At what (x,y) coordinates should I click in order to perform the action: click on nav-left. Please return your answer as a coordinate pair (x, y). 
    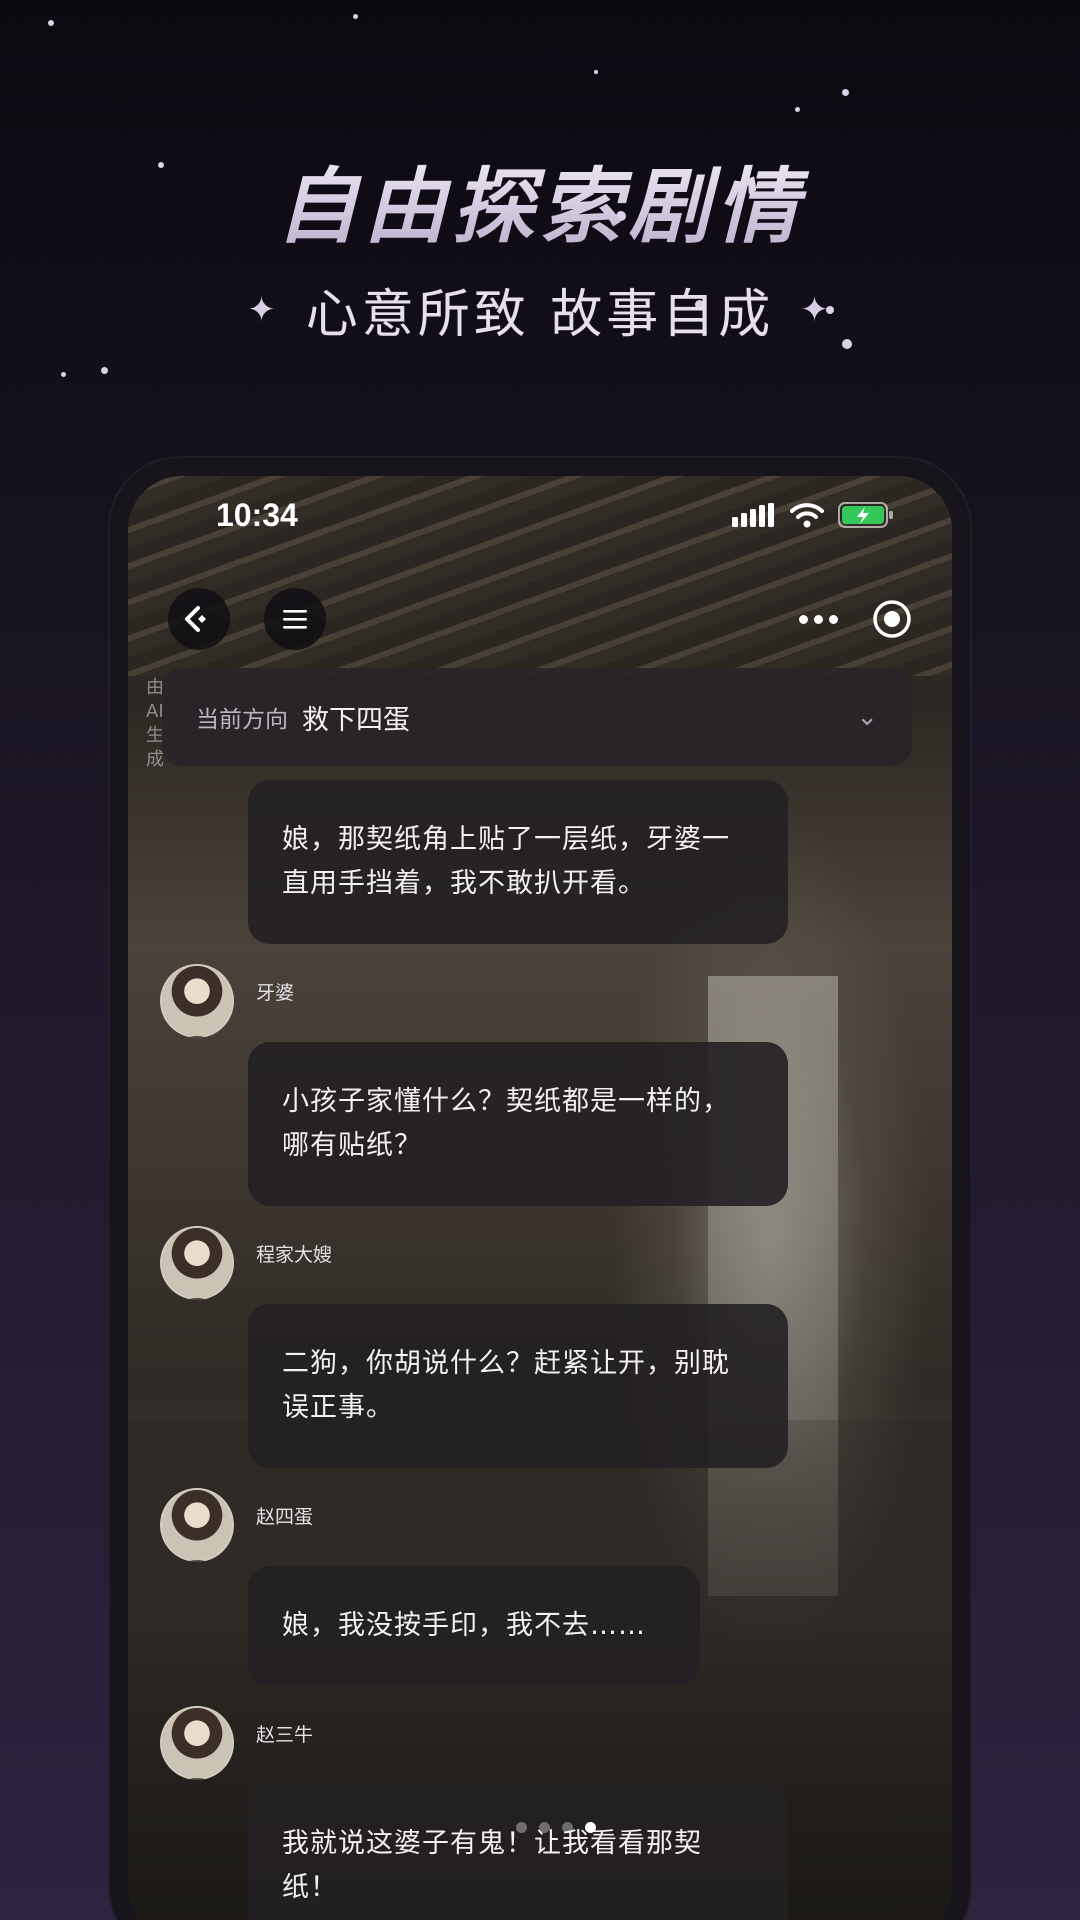
    Looking at the image, I should click on (247, 619).